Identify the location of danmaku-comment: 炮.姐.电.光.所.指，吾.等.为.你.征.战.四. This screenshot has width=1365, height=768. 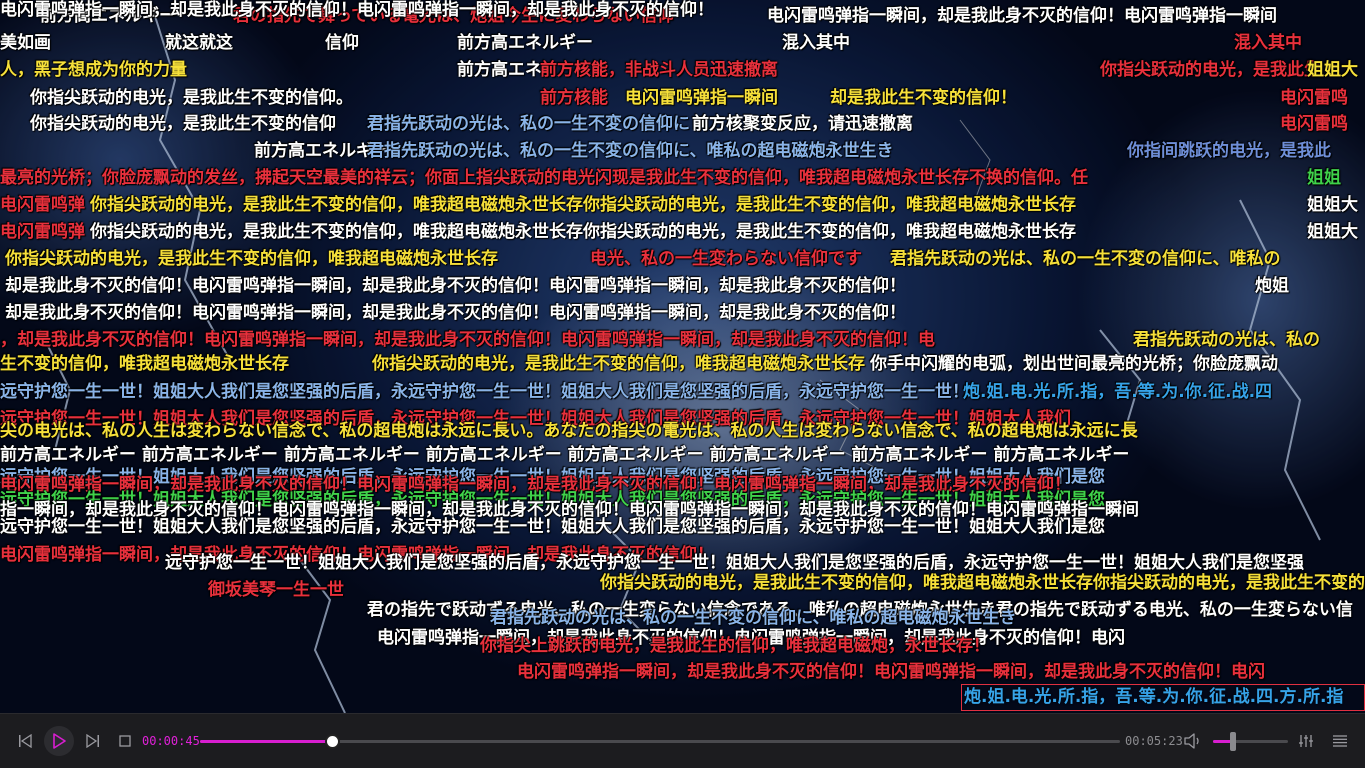
(1118, 392).